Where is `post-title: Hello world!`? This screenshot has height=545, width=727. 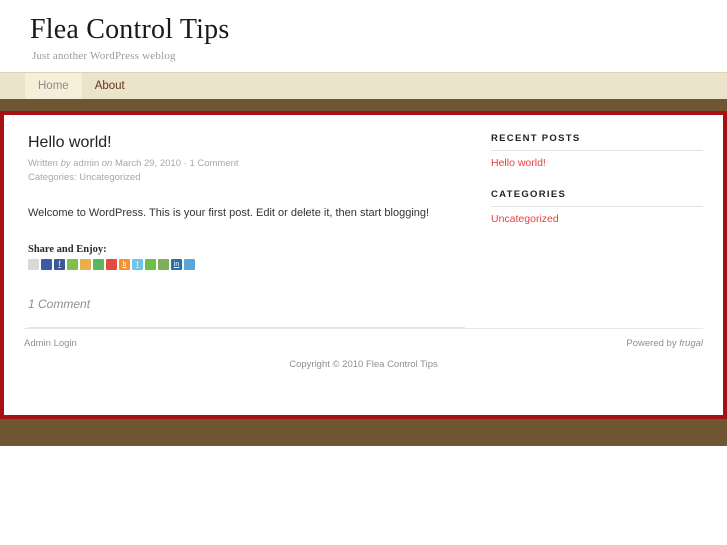 post-title: Hello world! is located at coordinates (243, 142).